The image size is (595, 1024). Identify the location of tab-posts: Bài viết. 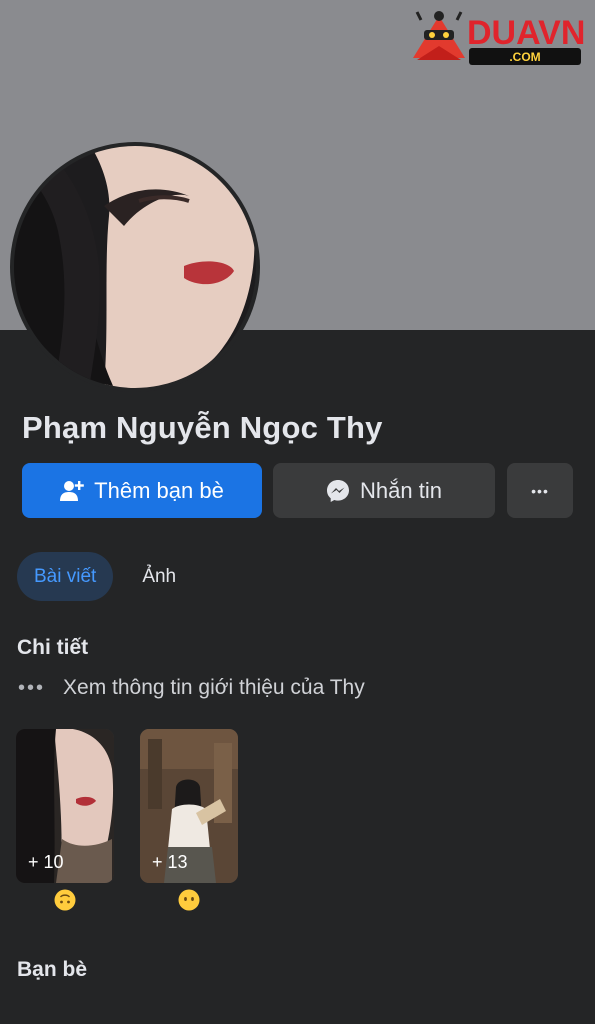
(65, 576).